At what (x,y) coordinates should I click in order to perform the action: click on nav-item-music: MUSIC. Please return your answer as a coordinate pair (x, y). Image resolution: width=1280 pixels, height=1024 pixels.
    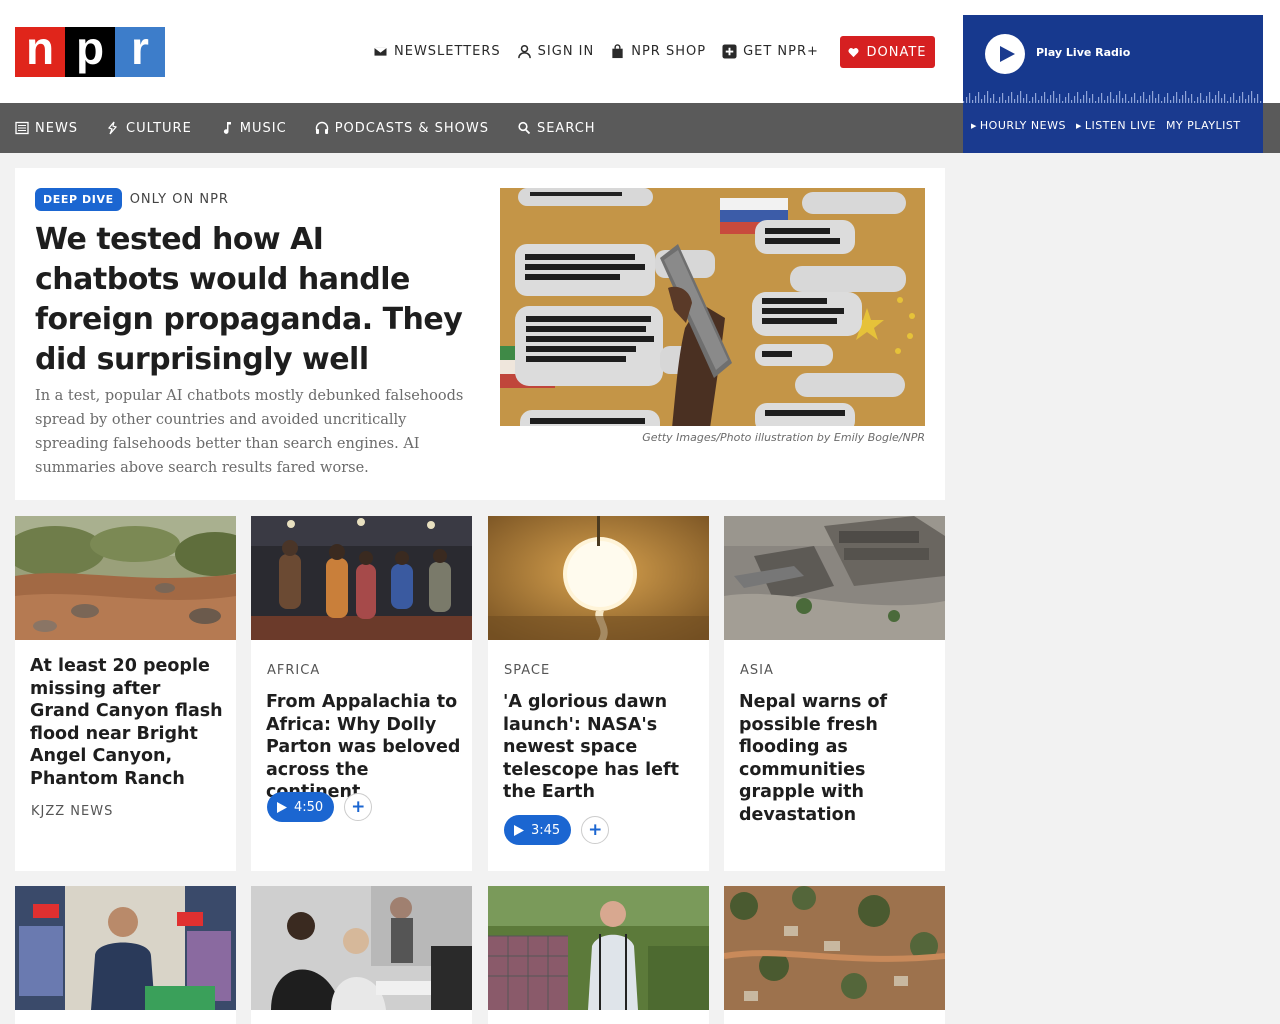
    Looking at the image, I should click on (253, 128).